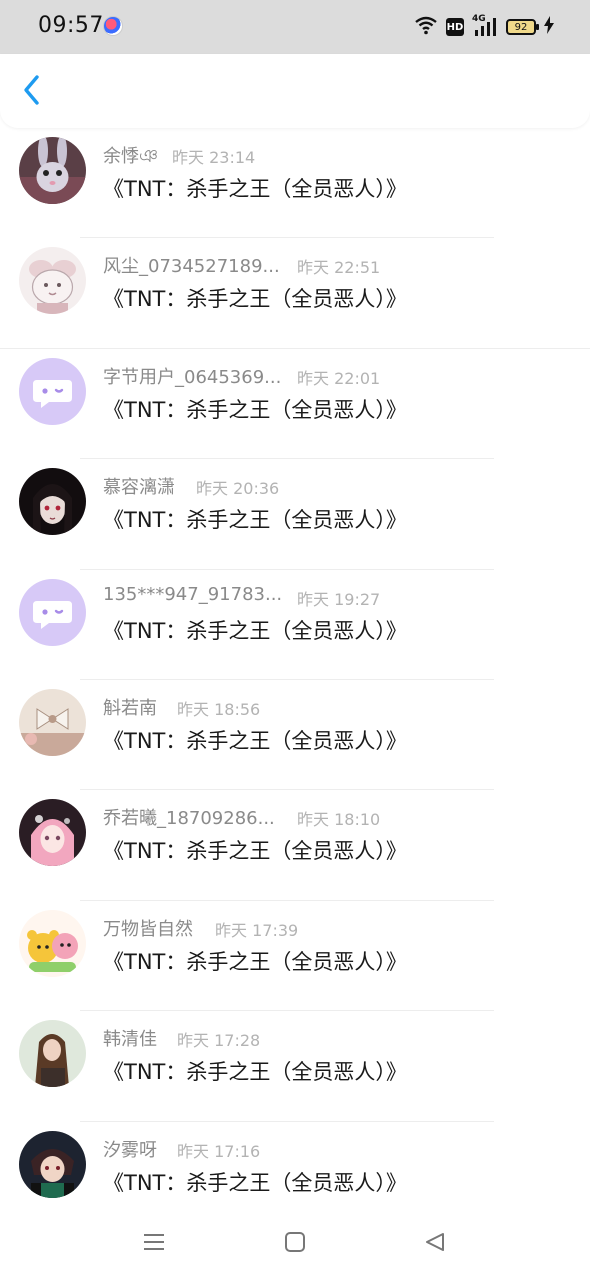 Image resolution: width=590 pixels, height=1280 pixels. I want to click on signal-icon: 4G, so click(485, 26).